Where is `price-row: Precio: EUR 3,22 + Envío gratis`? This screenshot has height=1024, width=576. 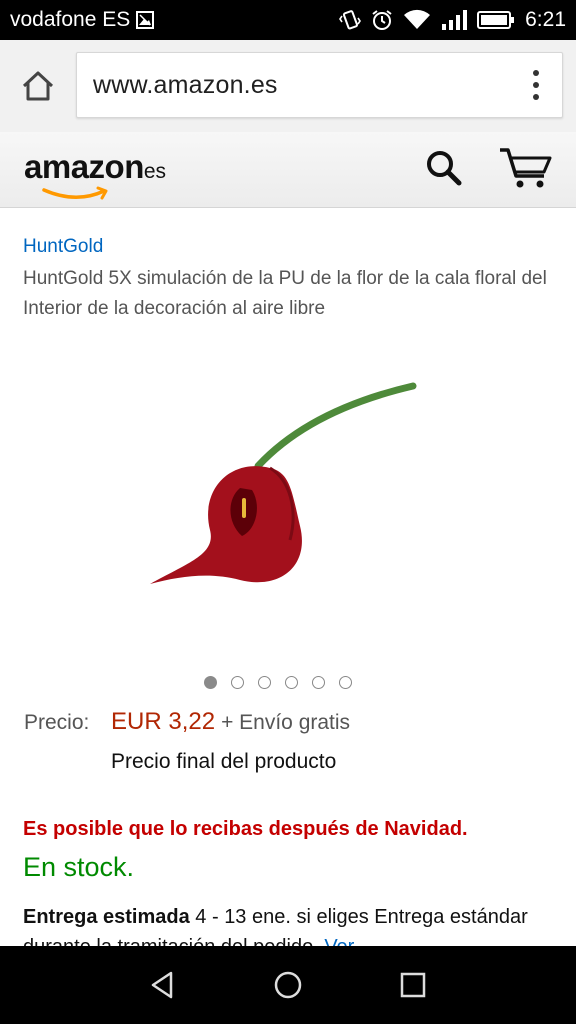 price-row: Precio: EUR 3,22 + Envío gratis is located at coordinates (187, 722).